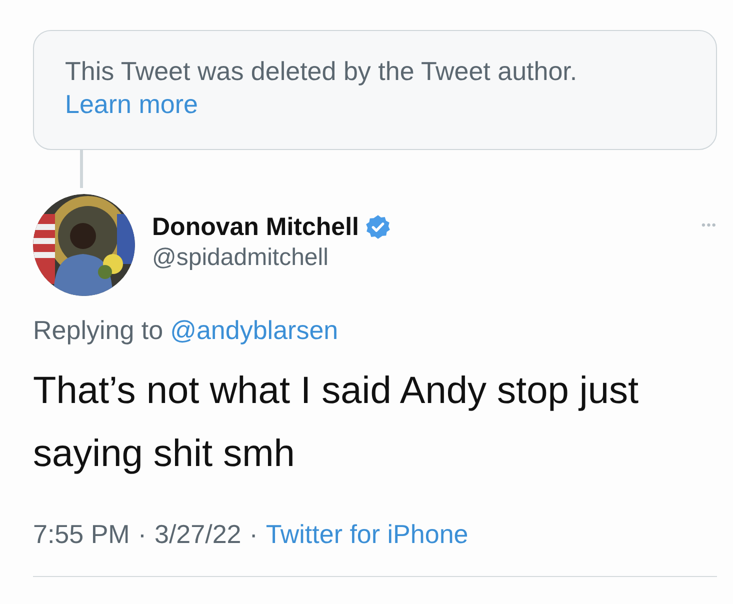 The width and height of the screenshot is (733, 604). What do you see at coordinates (321, 71) in the screenshot?
I see `notice-text: This Tweet was deleted by the Tweet author.` at bounding box center [321, 71].